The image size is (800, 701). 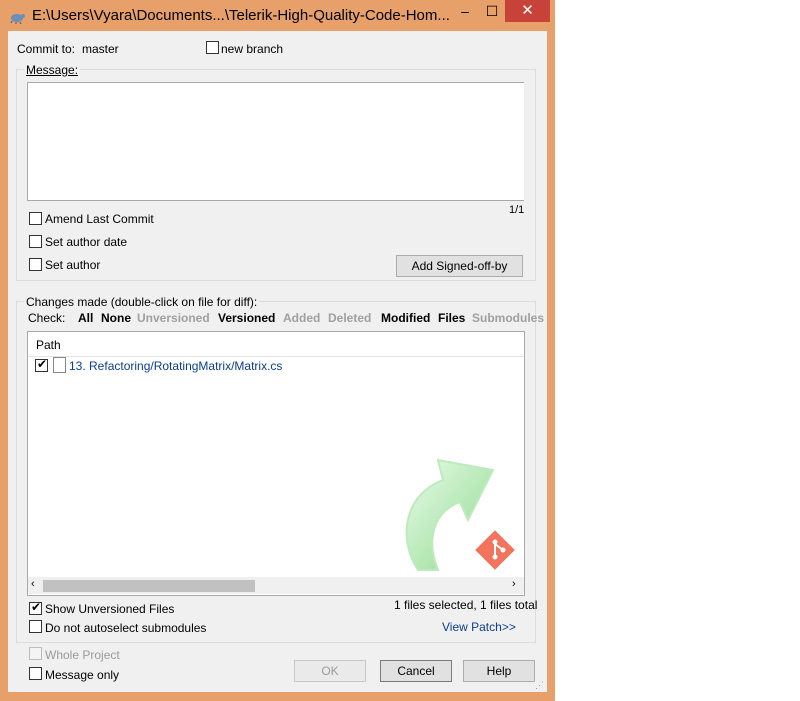 I want to click on add-signed-off-by-button: Add Signed-off-by, so click(x=459, y=266).